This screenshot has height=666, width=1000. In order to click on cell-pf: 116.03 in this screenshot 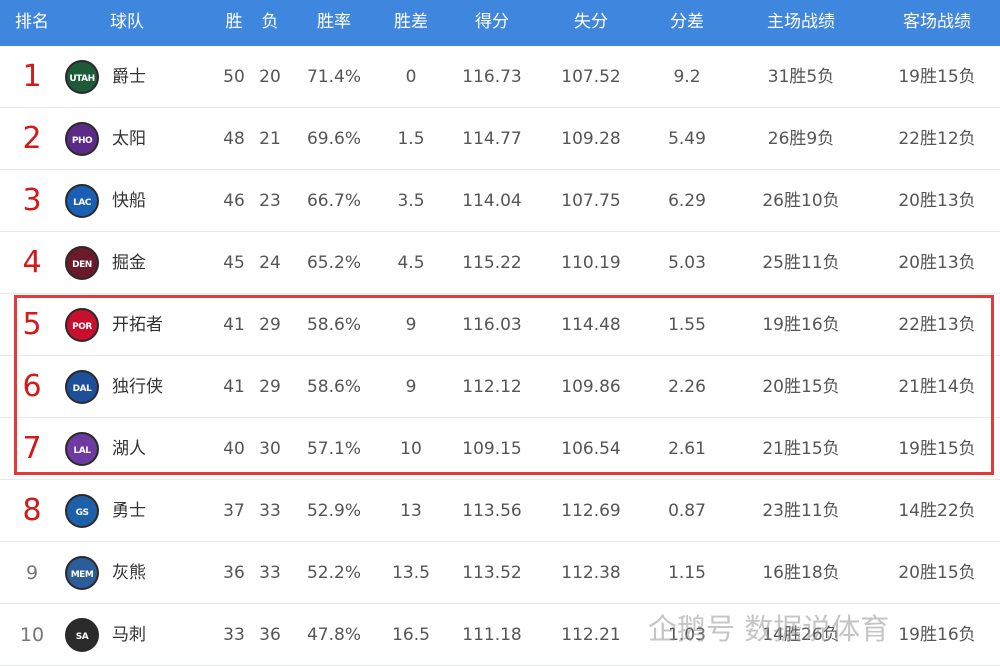, I will do `click(492, 325)`.